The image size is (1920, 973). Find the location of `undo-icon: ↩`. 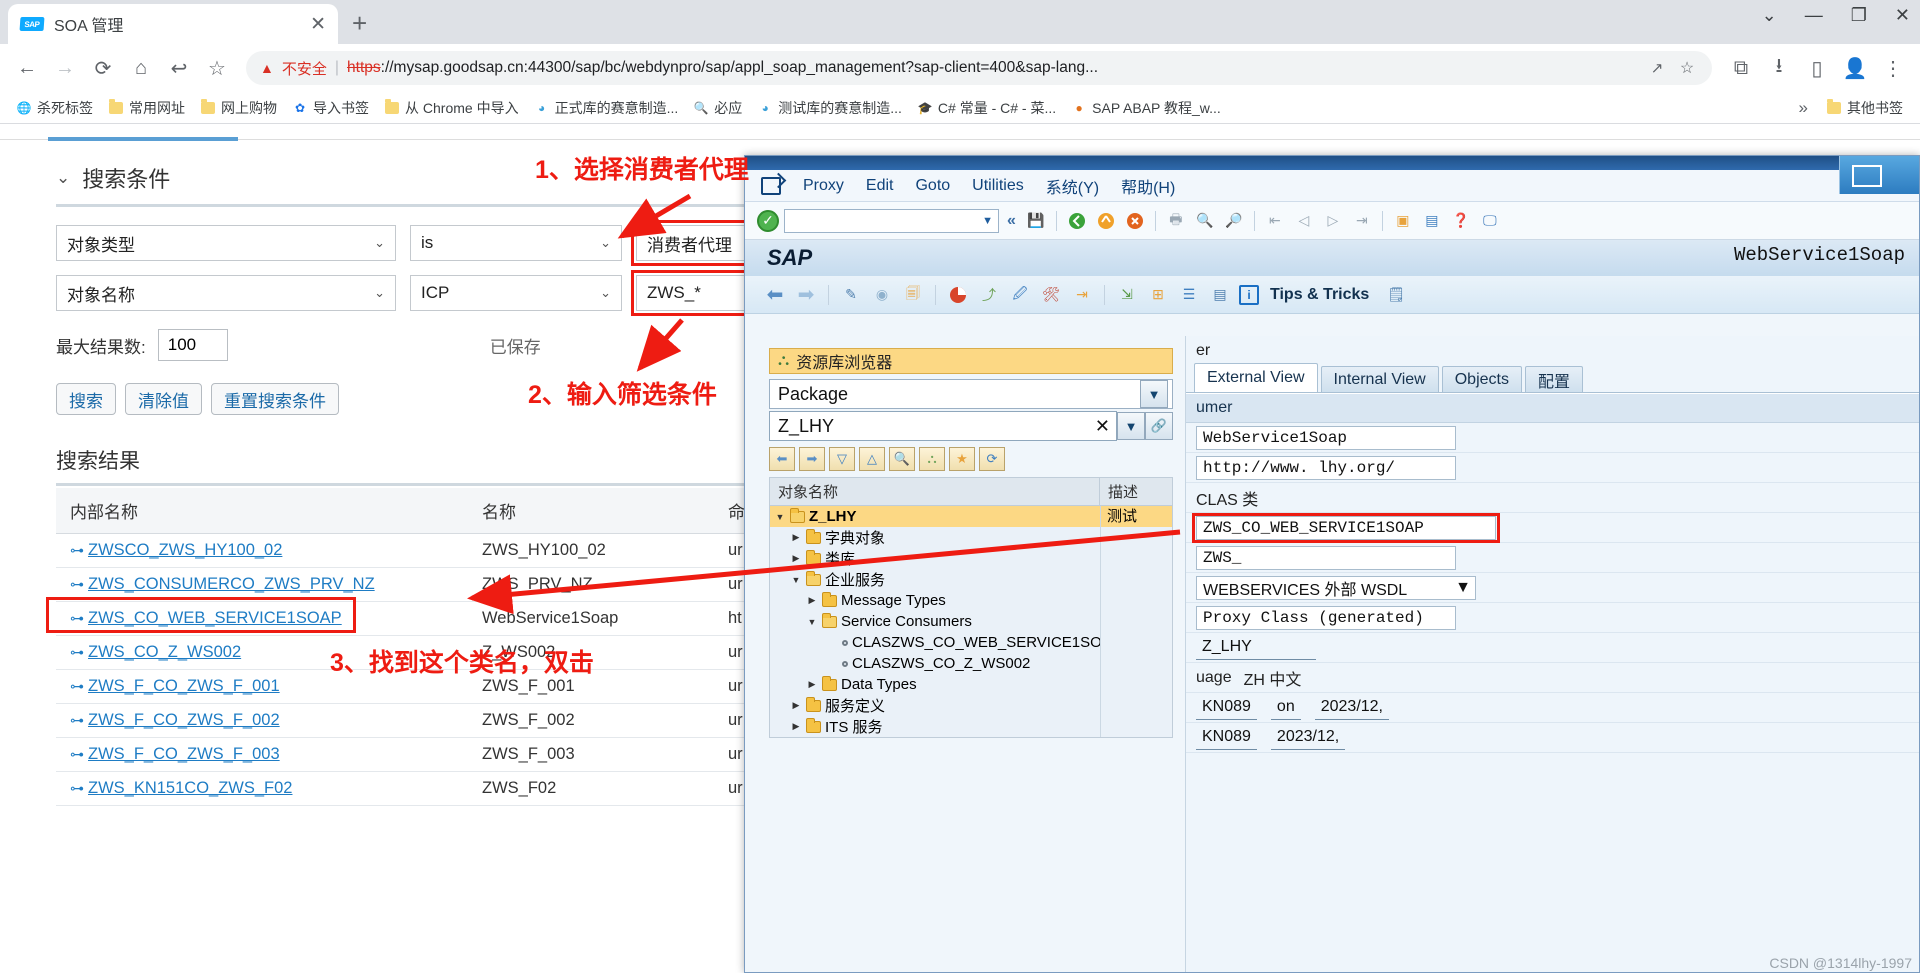

undo-icon: ↩ is located at coordinates (179, 68).